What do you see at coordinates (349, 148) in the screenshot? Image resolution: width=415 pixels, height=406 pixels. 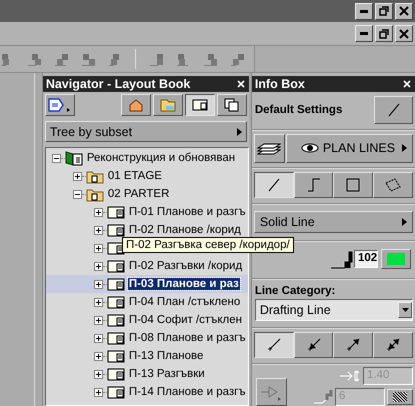 I see `layer-button: PLAN LINES` at bounding box center [349, 148].